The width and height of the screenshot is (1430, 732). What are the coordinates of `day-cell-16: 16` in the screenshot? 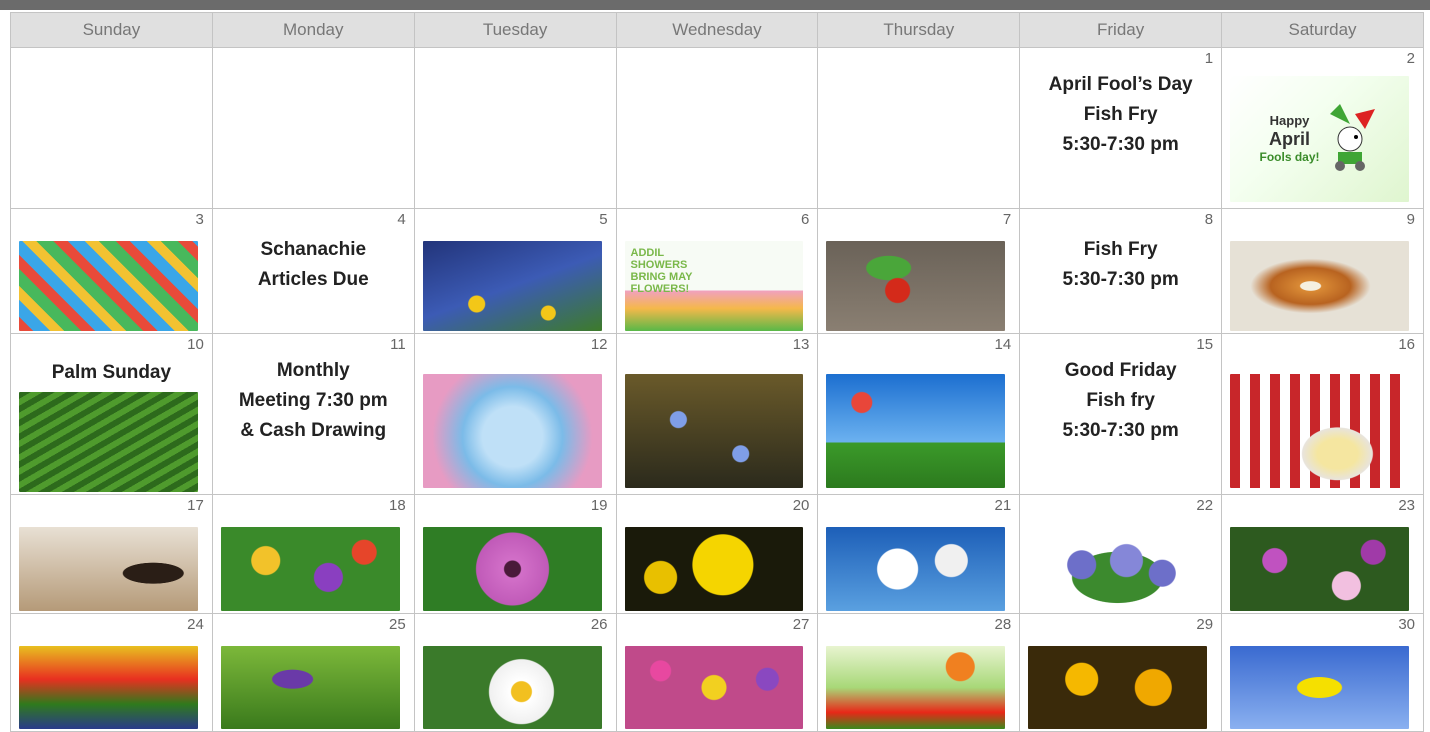 It's located at (1322, 414).